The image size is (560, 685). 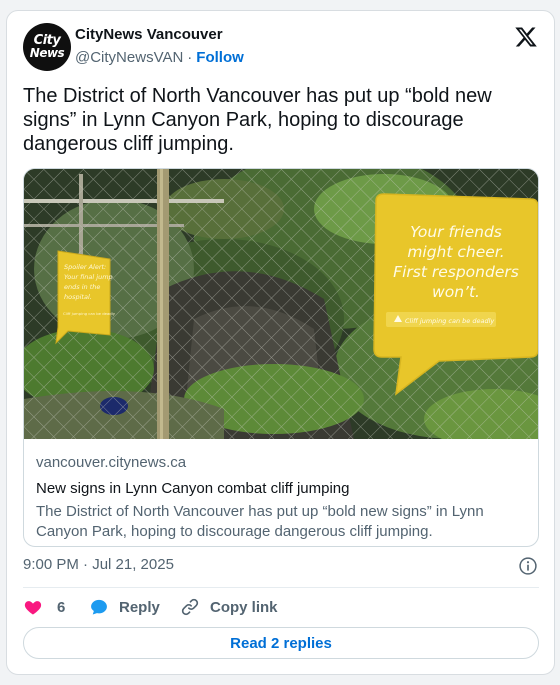 I want to click on follow-button: Follow, so click(x=220, y=57).